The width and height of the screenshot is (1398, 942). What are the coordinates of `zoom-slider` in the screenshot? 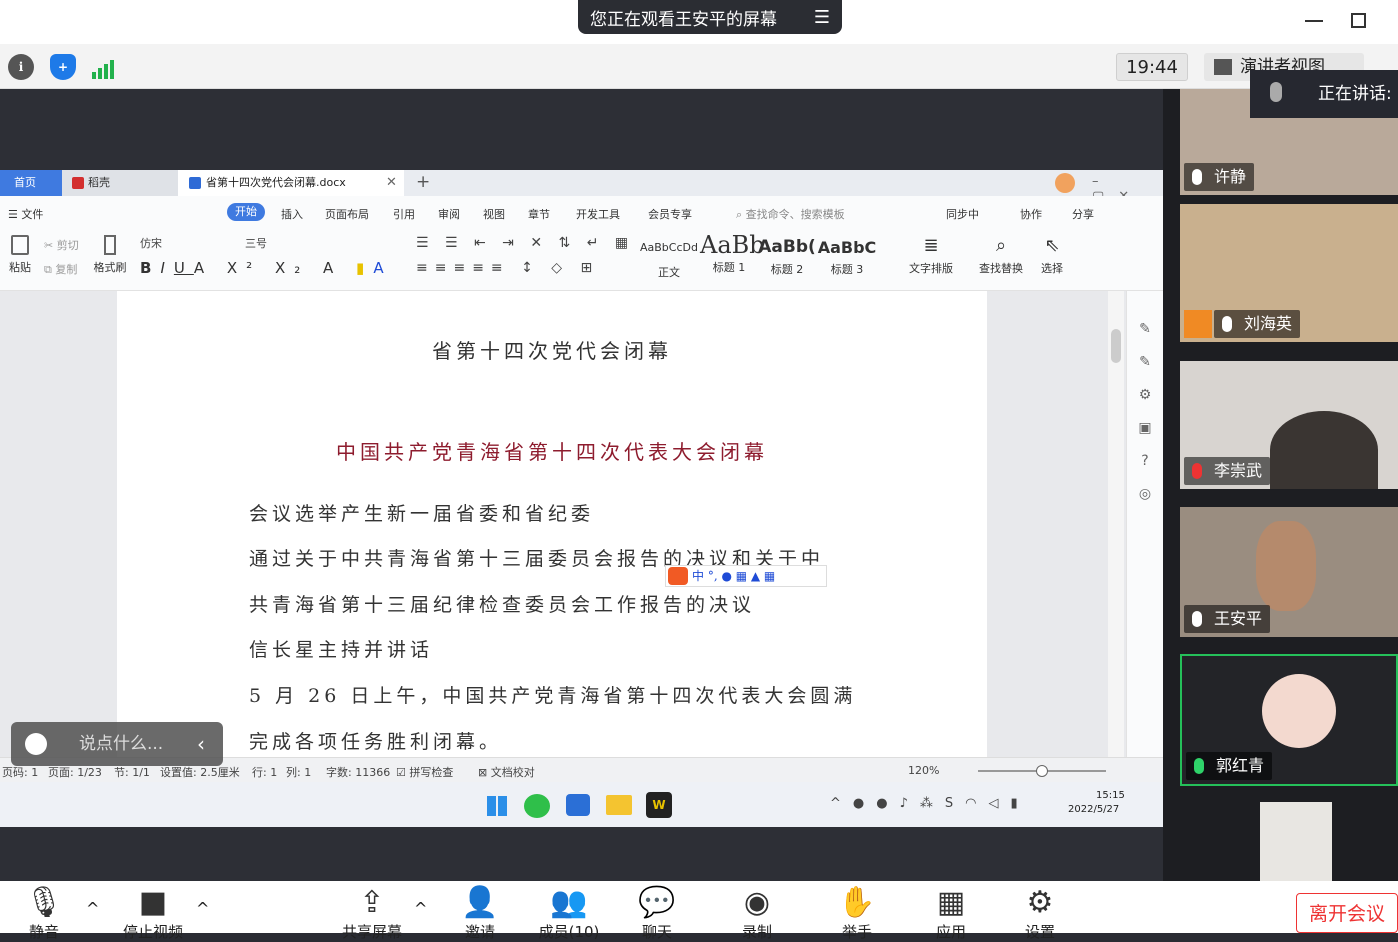 It's located at (1042, 771).